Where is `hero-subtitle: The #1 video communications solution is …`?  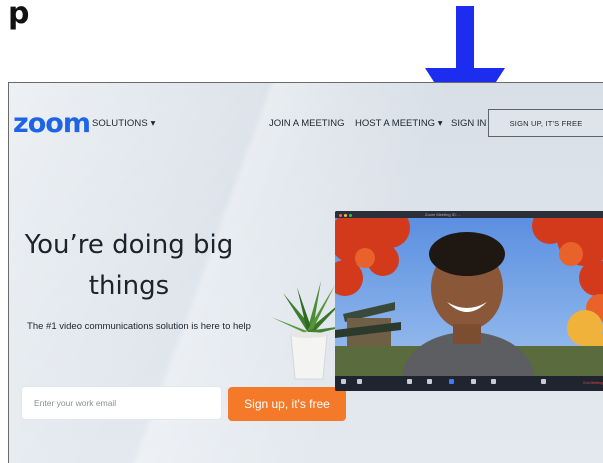
hero-subtitle: The #1 video communications solution is … is located at coordinates (139, 326).